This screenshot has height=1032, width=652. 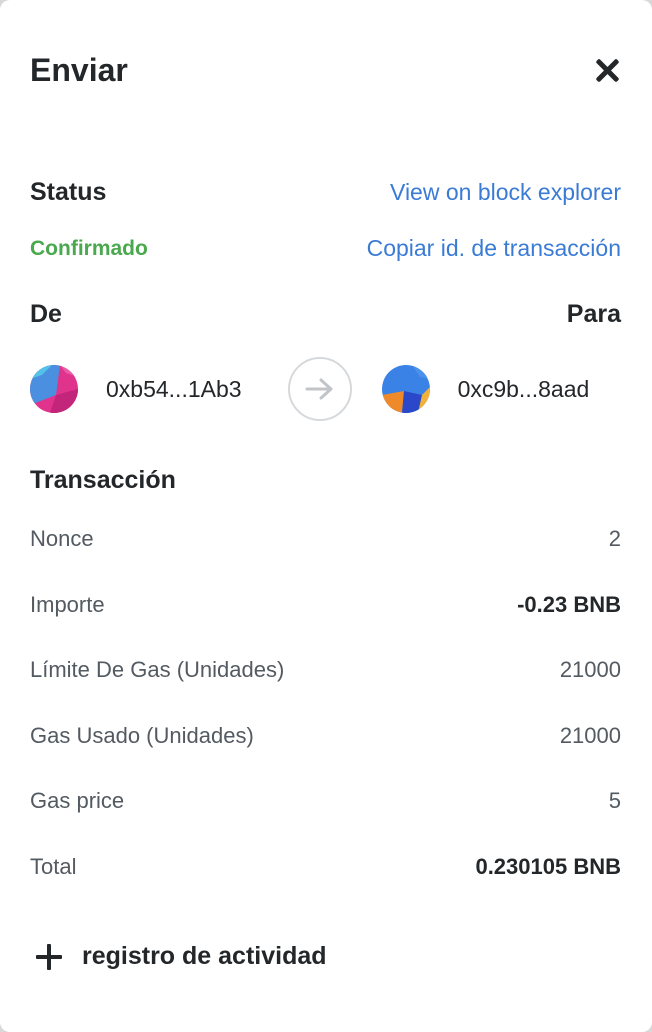 I want to click on detail-key: Importe, so click(x=67, y=604).